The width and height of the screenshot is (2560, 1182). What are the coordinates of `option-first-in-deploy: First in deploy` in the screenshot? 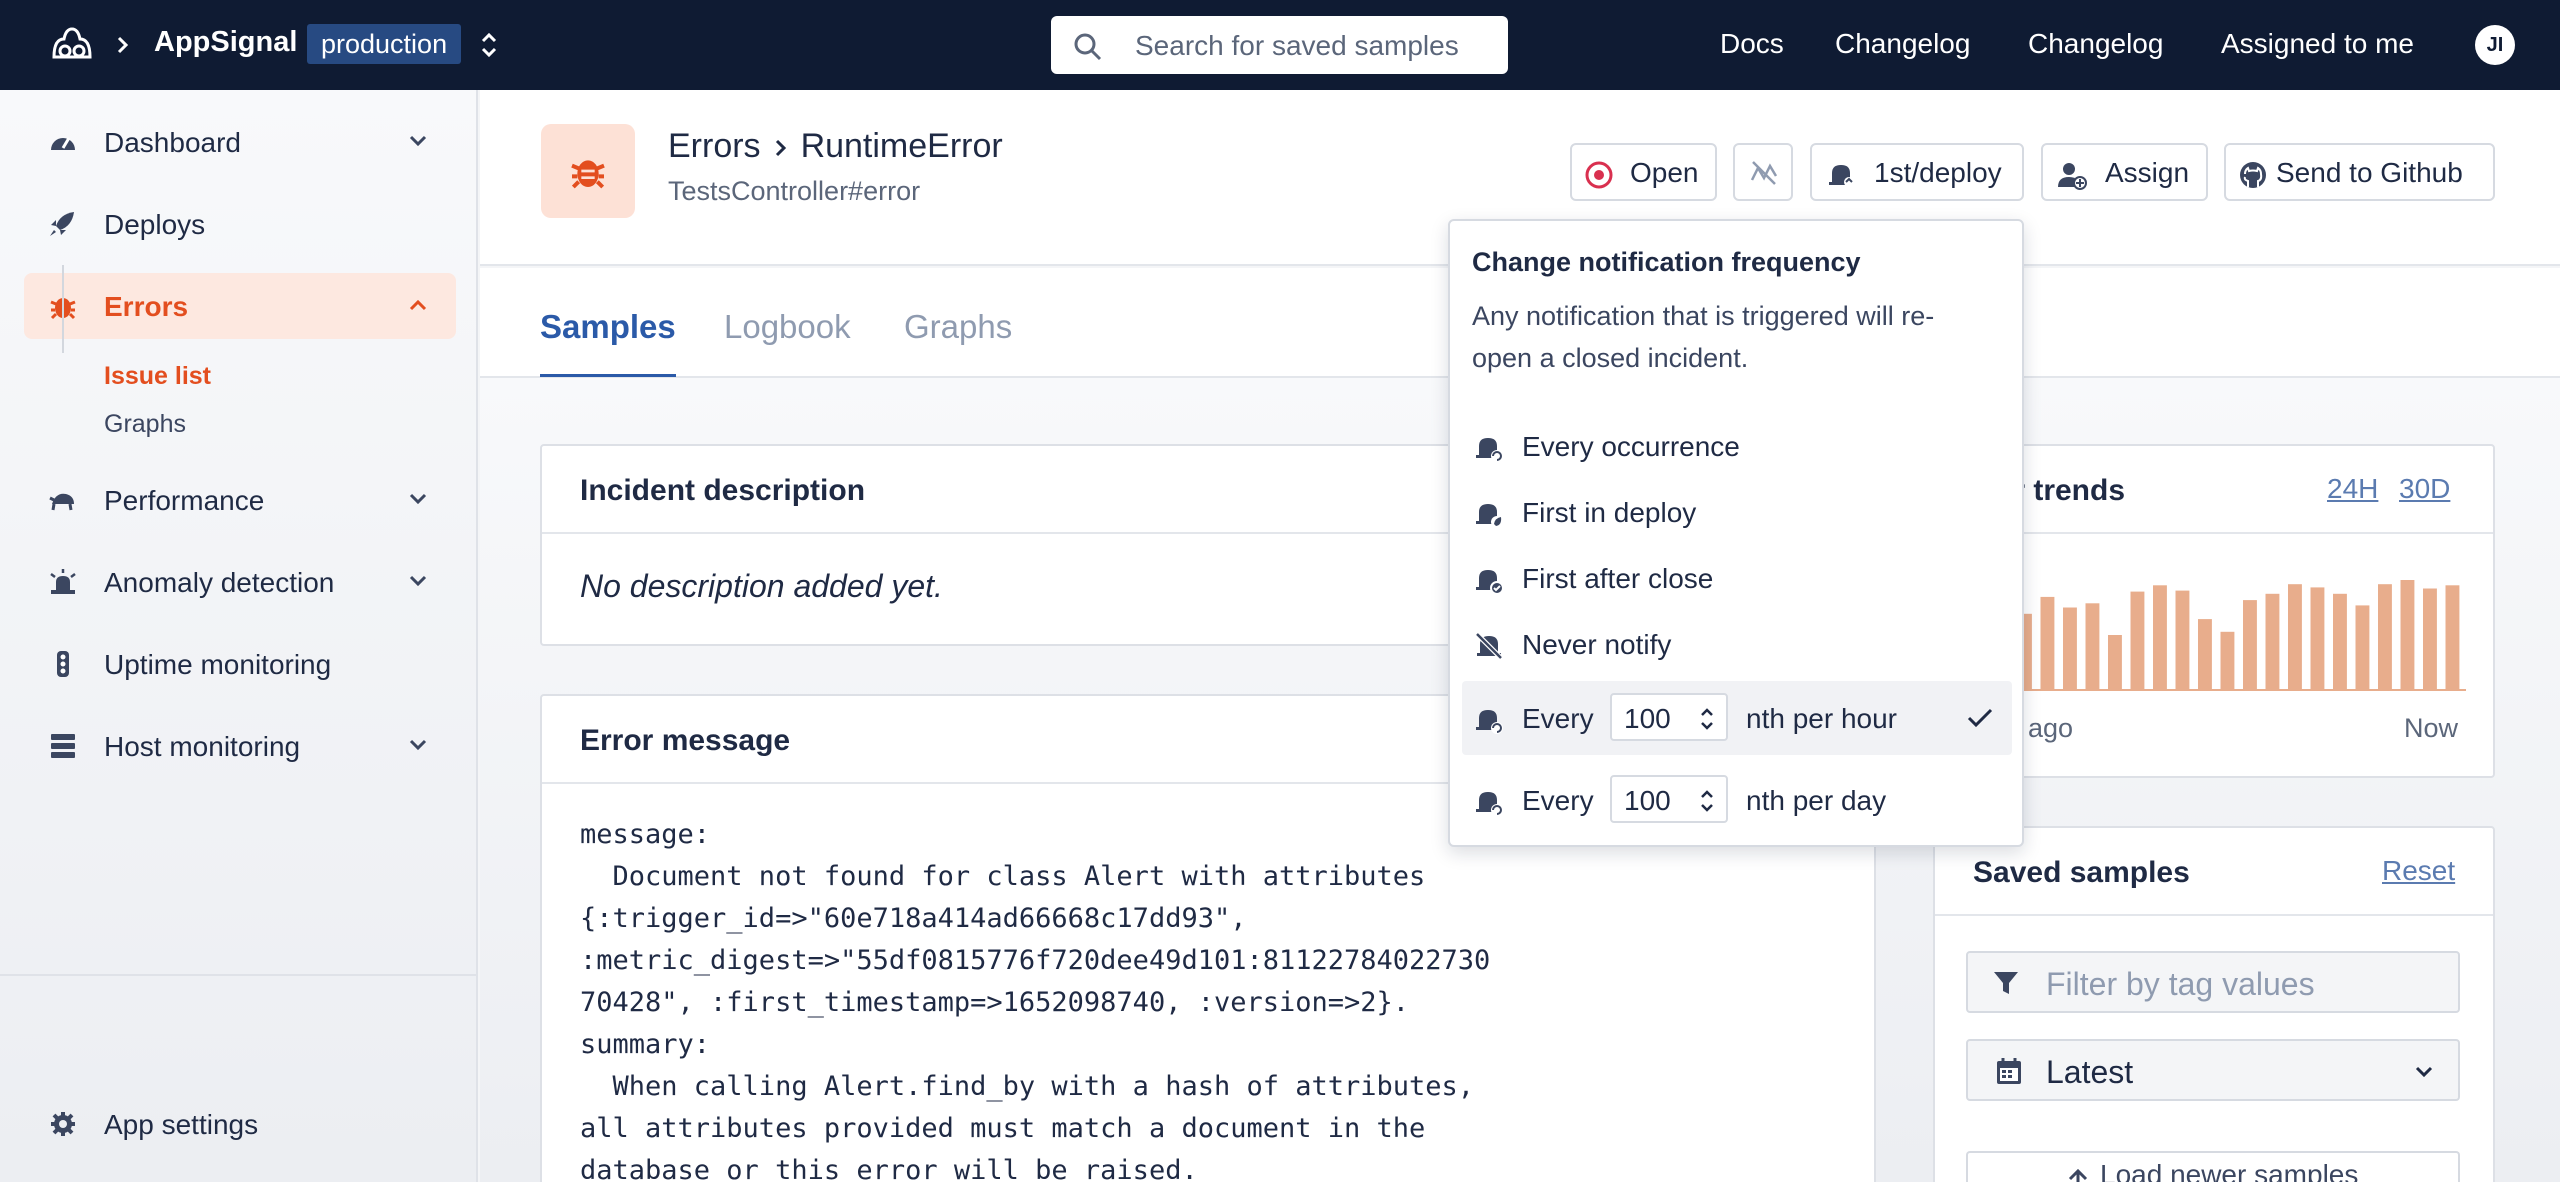 It's located at (1737, 512).